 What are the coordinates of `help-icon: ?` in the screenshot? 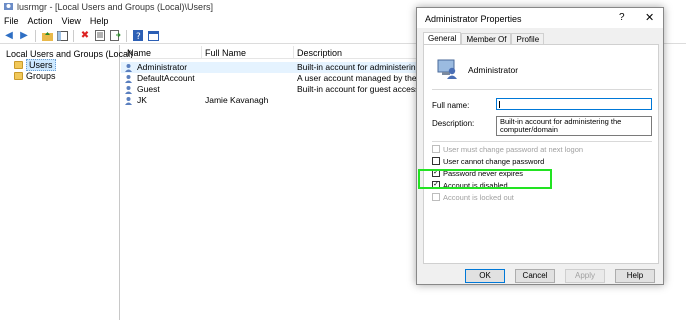 It's located at (138, 36).